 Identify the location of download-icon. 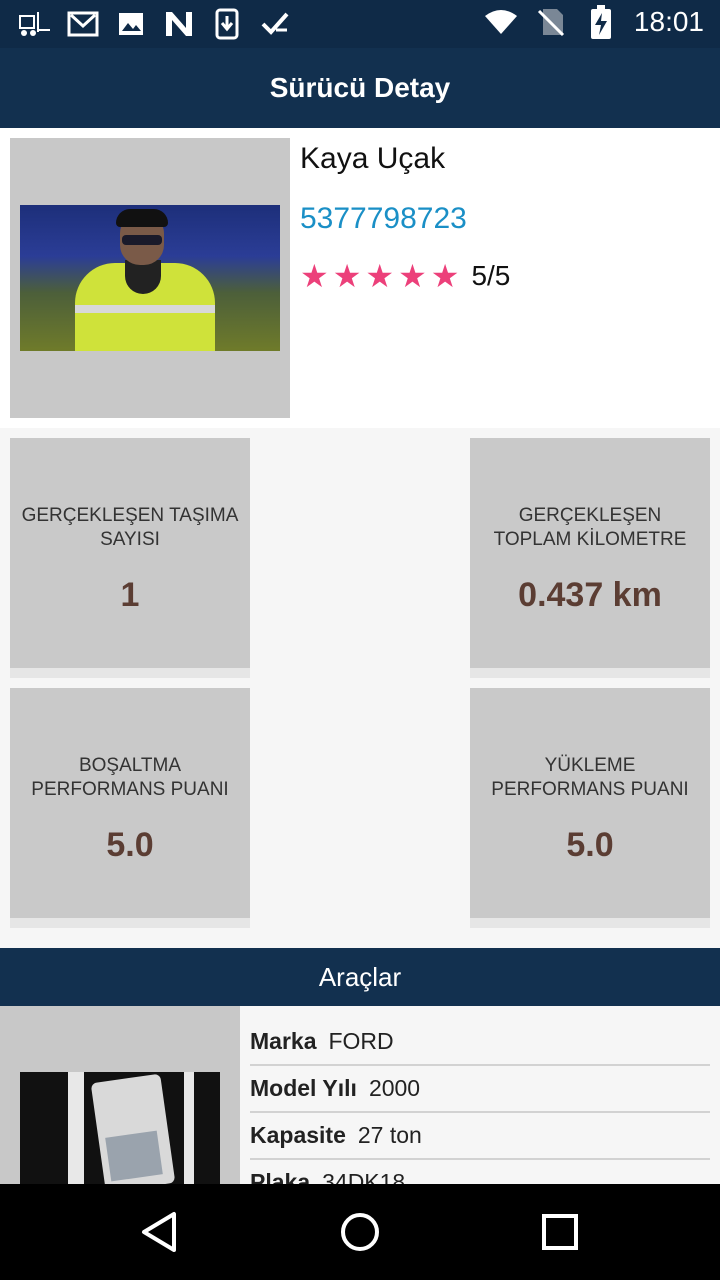
(227, 24).